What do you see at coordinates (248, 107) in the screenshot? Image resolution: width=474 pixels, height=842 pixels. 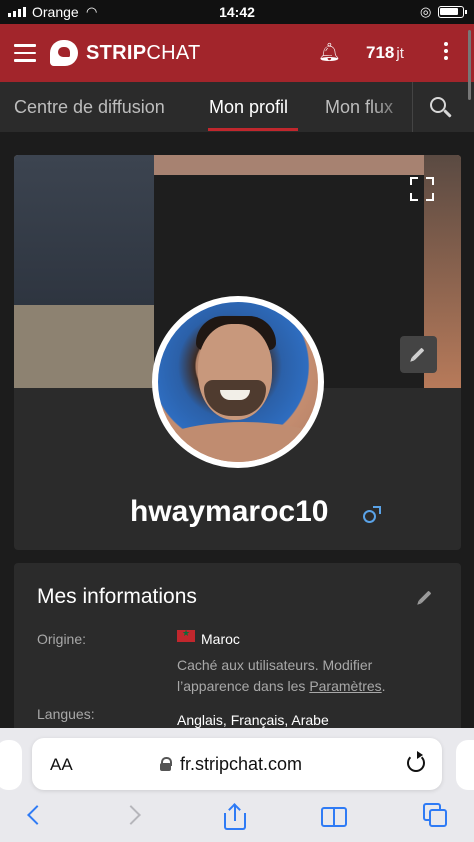 I see `tab-my-profile: Mon profil` at bounding box center [248, 107].